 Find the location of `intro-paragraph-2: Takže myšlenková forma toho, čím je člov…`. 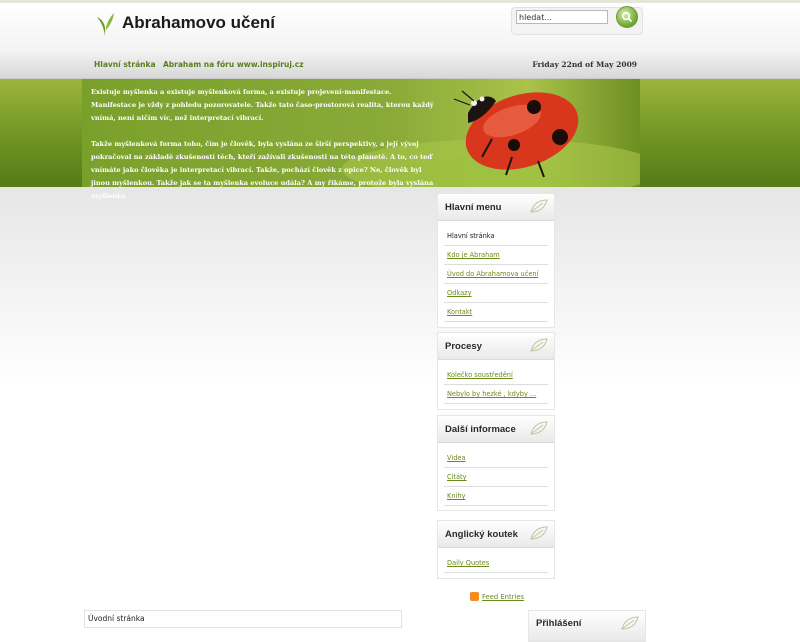

intro-paragraph-2: Takže myšlenková forma toho, čím je člov… is located at coordinates (262, 170).